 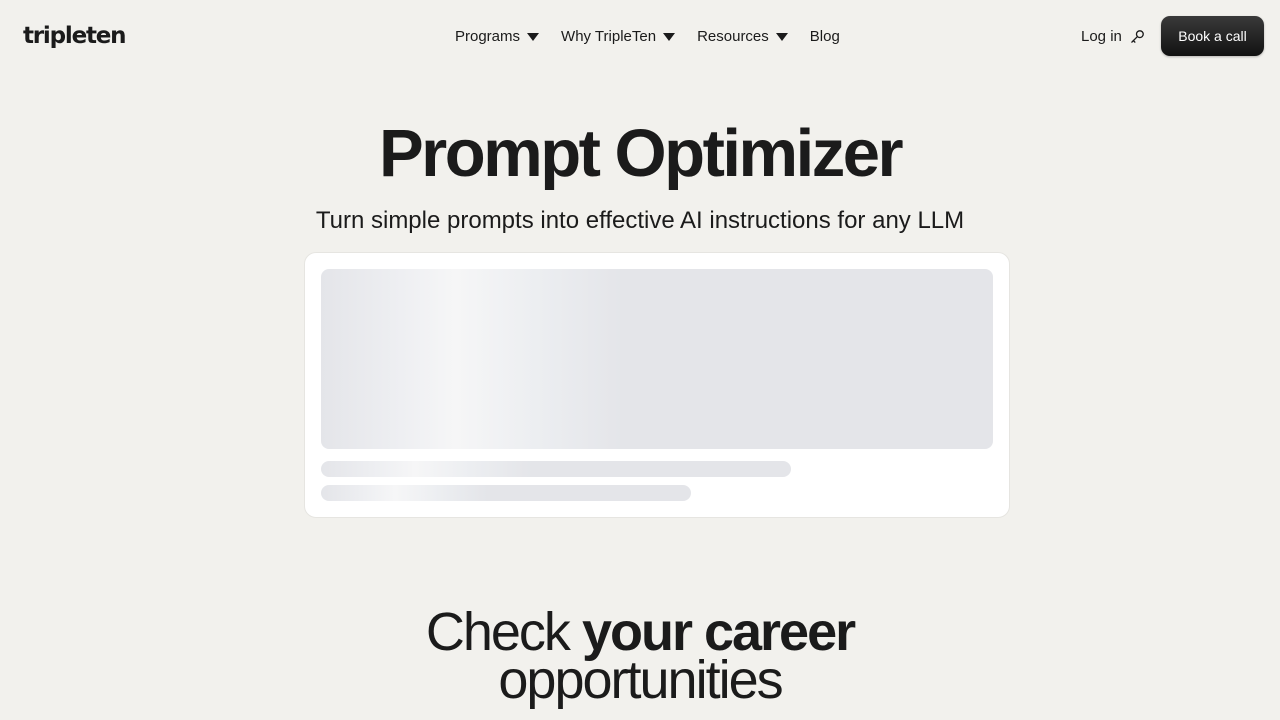 I want to click on nav-programs: Programs, so click(x=497, y=36).